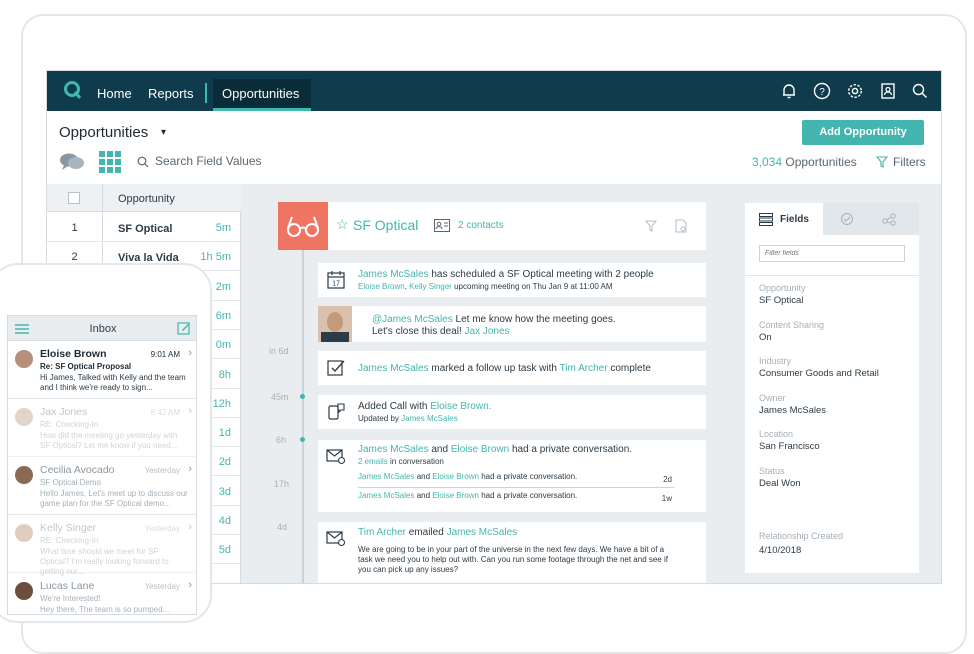 The image size is (974, 654). I want to click on feed-action: marked a follow up task with, so click(494, 368).